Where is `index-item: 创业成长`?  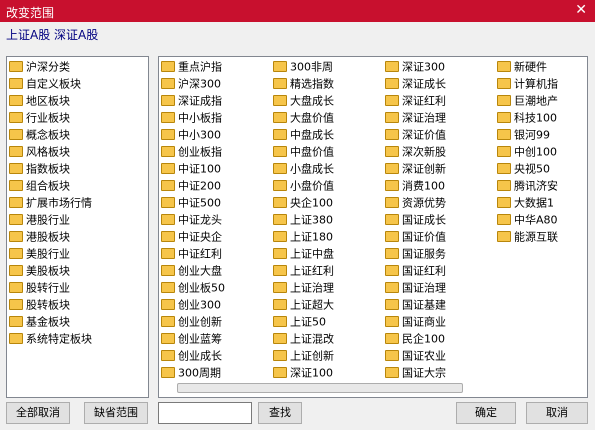
index-item: 创业成长 is located at coordinates (191, 355).